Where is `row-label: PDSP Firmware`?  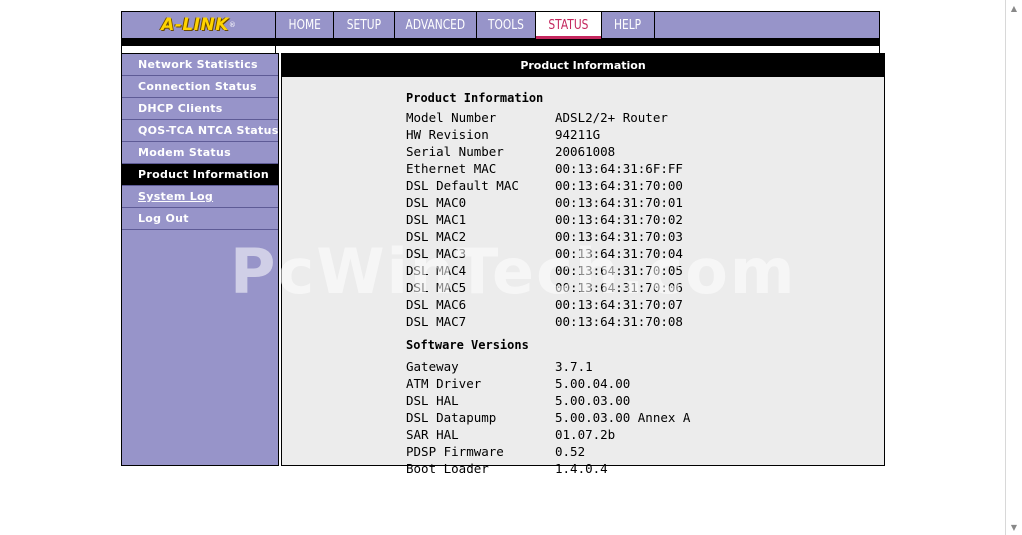 row-label: PDSP Firmware is located at coordinates (455, 451).